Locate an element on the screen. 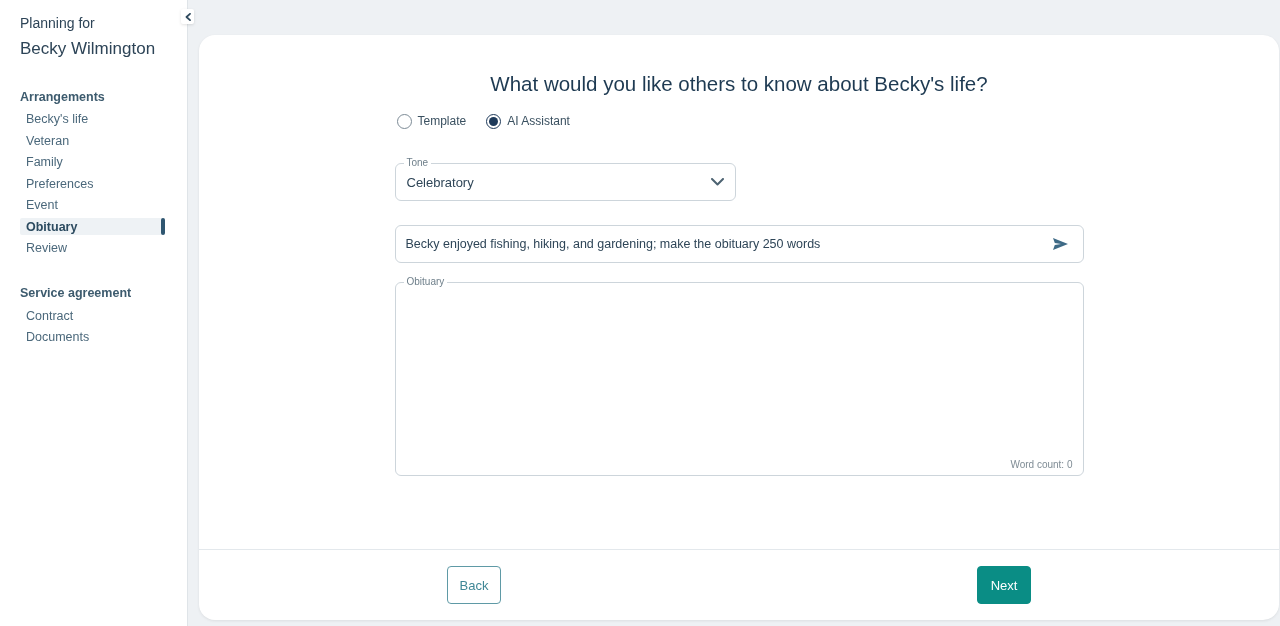 This screenshot has width=1280, height=626. nav-item: Contract is located at coordinates (92, 315).